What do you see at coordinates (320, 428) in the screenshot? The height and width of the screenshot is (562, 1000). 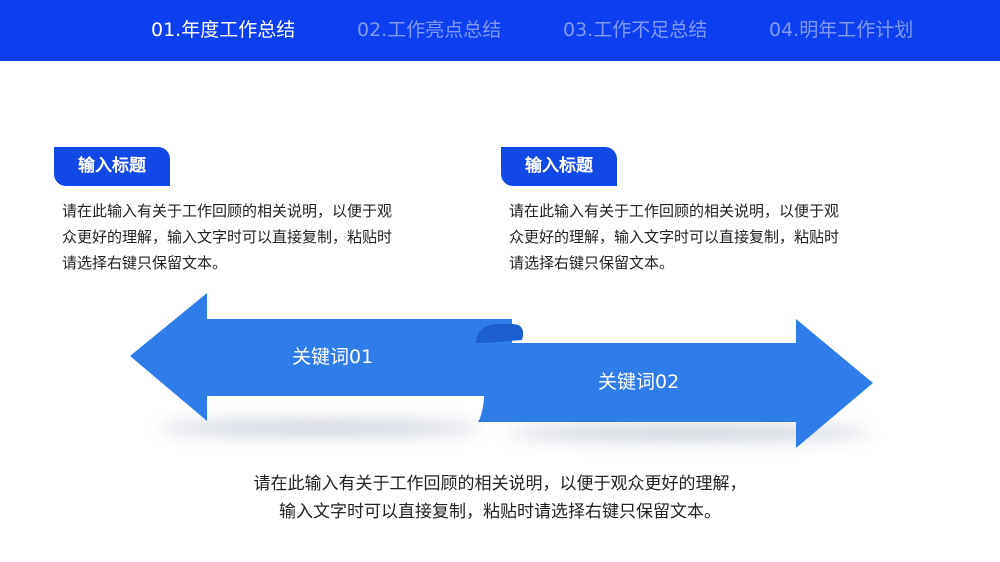 I see `left-arrow-shadow` at bounding box center [320, 428].